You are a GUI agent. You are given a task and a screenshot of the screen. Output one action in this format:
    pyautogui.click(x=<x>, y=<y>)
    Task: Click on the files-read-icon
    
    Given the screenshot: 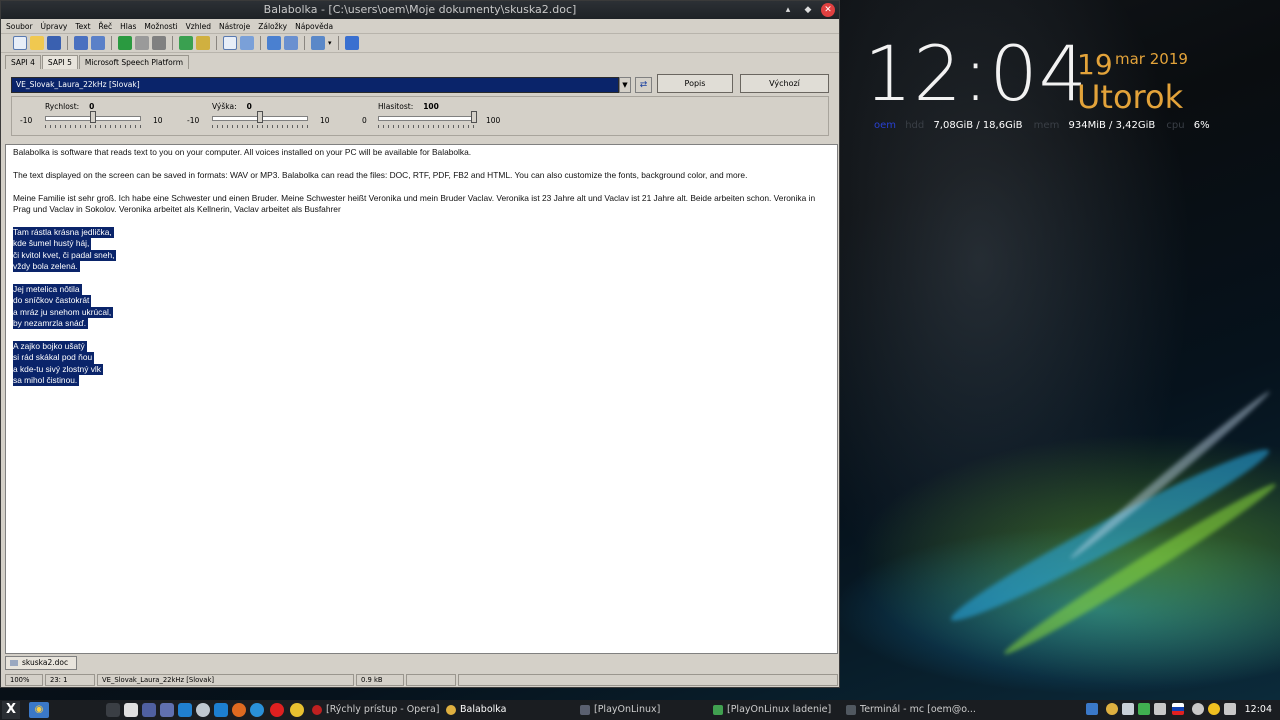 What is the action you would take?
    pyautogui.click(x=203, y=43)
    